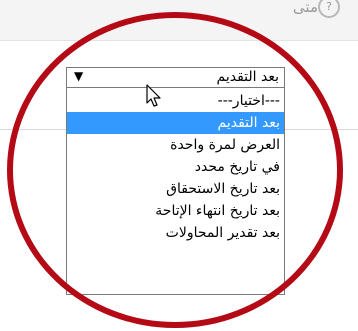 This screenshot has width=358, height=331. Describe the element at coordinates (247, 77) in the screenshot. I see `select-current-value: بعد التقديم` at that location.